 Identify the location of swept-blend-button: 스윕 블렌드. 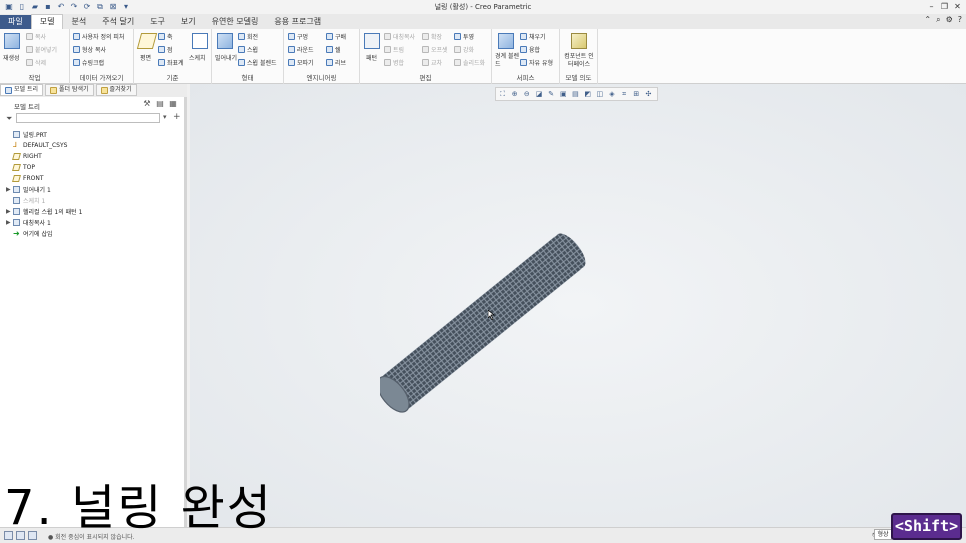
(257, 62).